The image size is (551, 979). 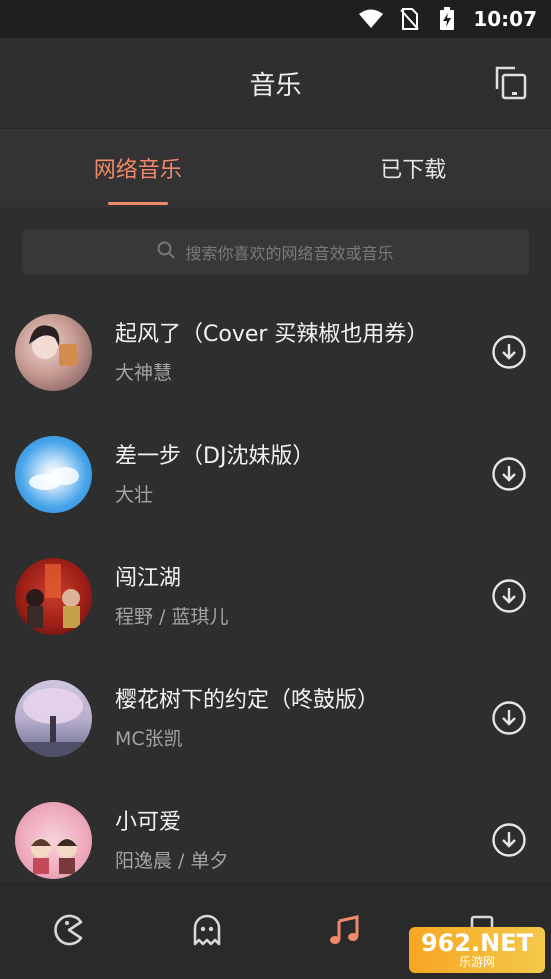 I want to click on song-artist: 阳逸晨 / 单夕, so click(x=172, y=860).